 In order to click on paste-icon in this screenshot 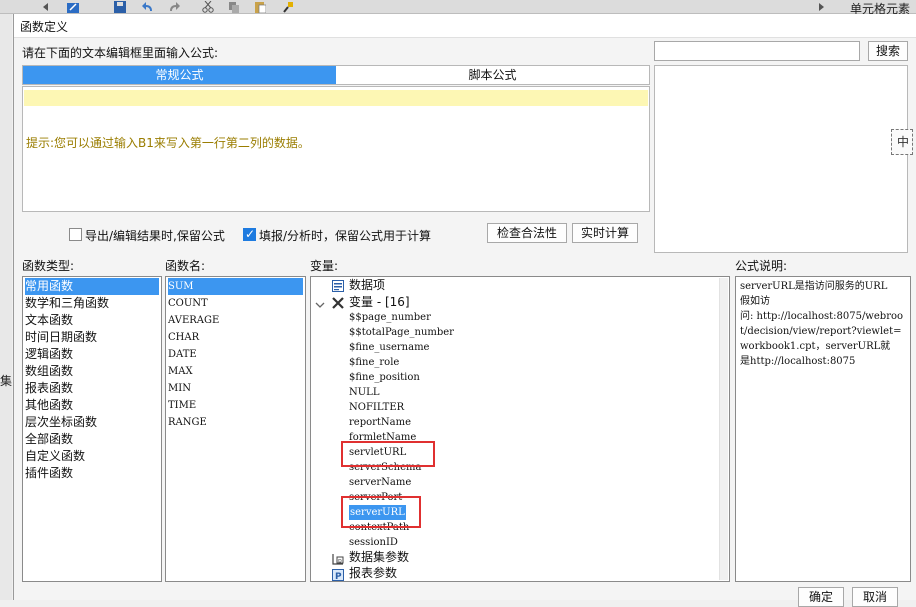, I will do `click(260, 7)`.